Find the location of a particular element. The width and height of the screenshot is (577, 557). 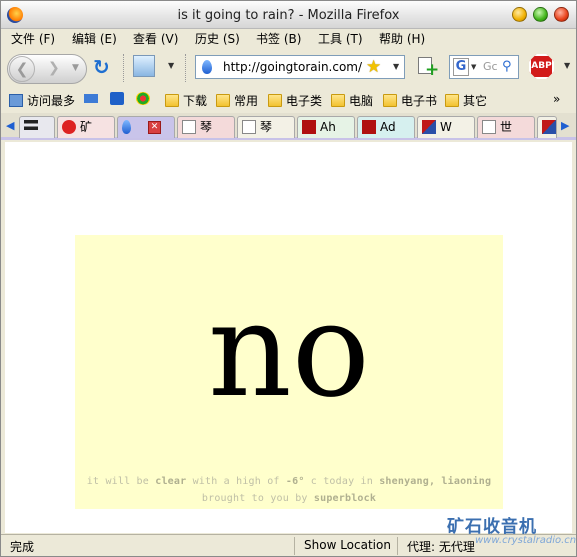

bookmark-folder-common: 常用 is located at coordinates (237, 100).